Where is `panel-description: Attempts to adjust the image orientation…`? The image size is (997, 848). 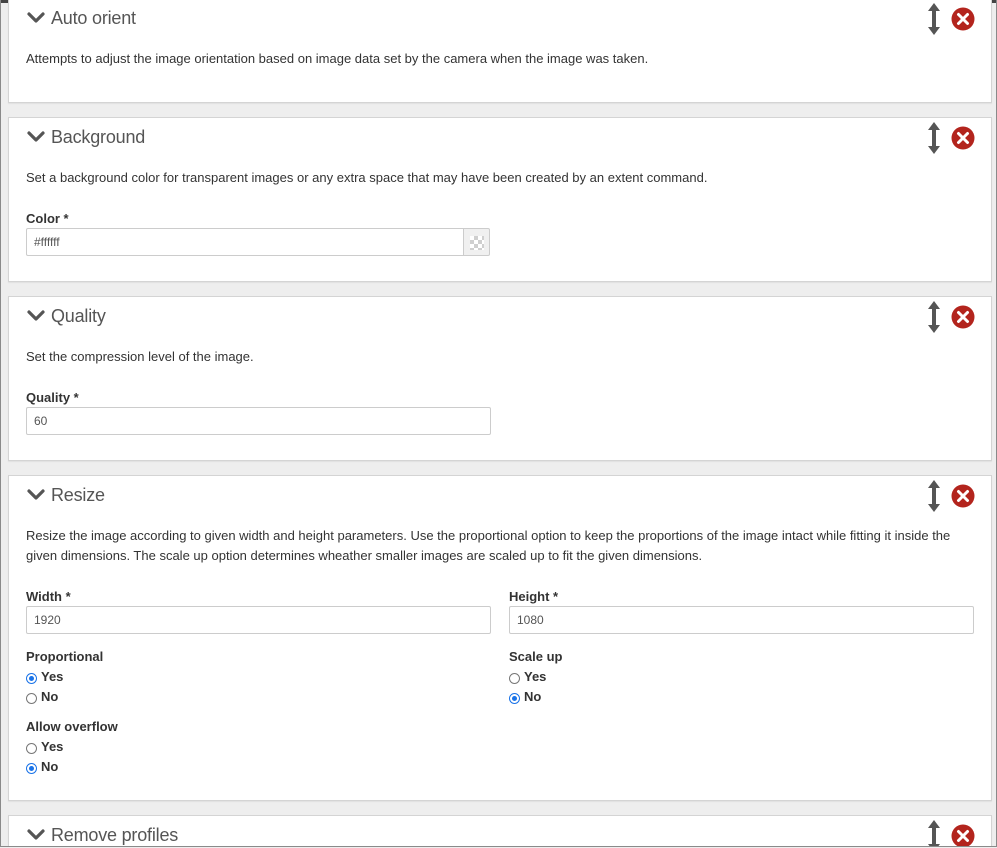 panel-description: Attempts to adjust the image orientation… is located at coordinates (337, 58).